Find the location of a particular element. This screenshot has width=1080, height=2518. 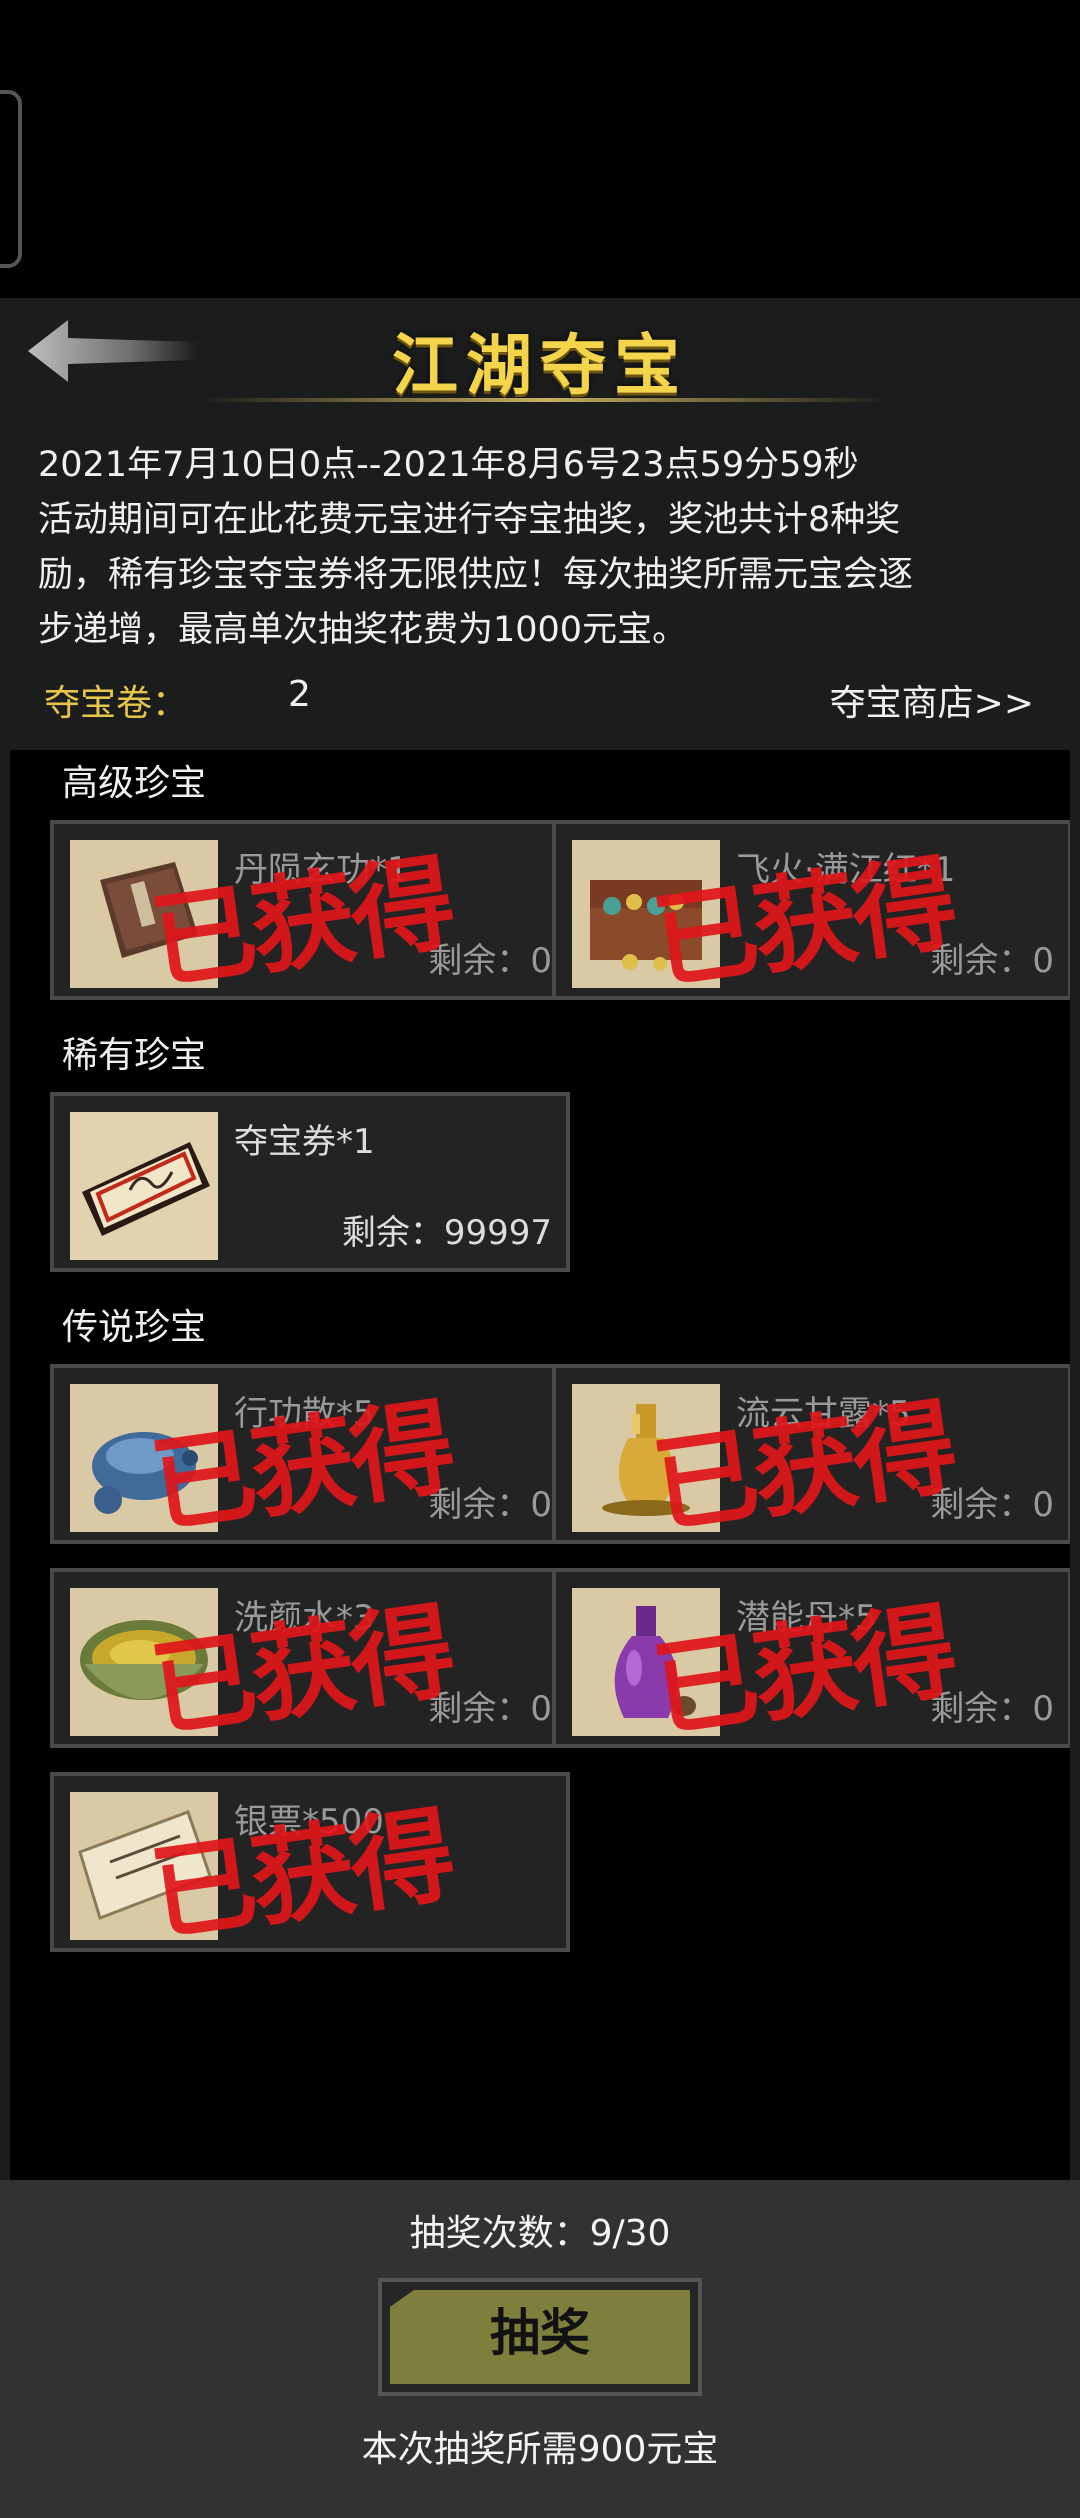

prize-card: 丹陨玄功*1 剩余：0 已获得 is located at coordinates (310, 912).